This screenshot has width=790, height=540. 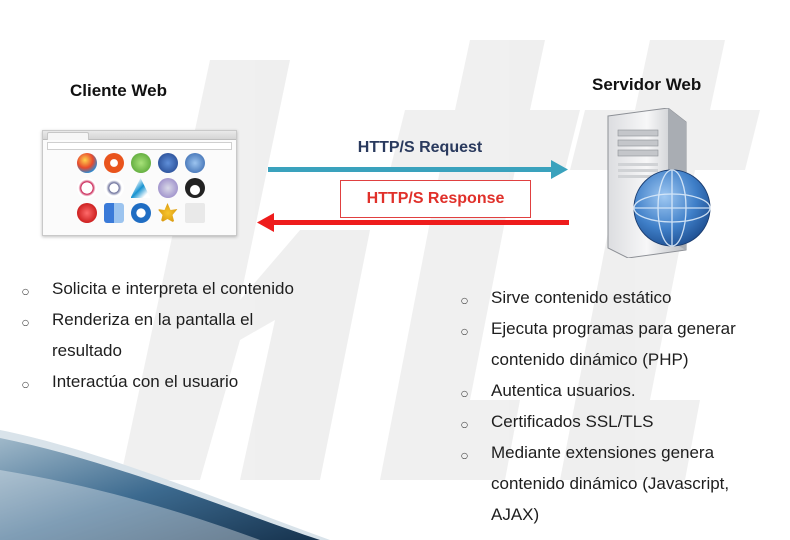 What do you see at coordinates (165, 485) in the screenshot?
I see `decorative-swoosh` at bounding box center [165, 485].